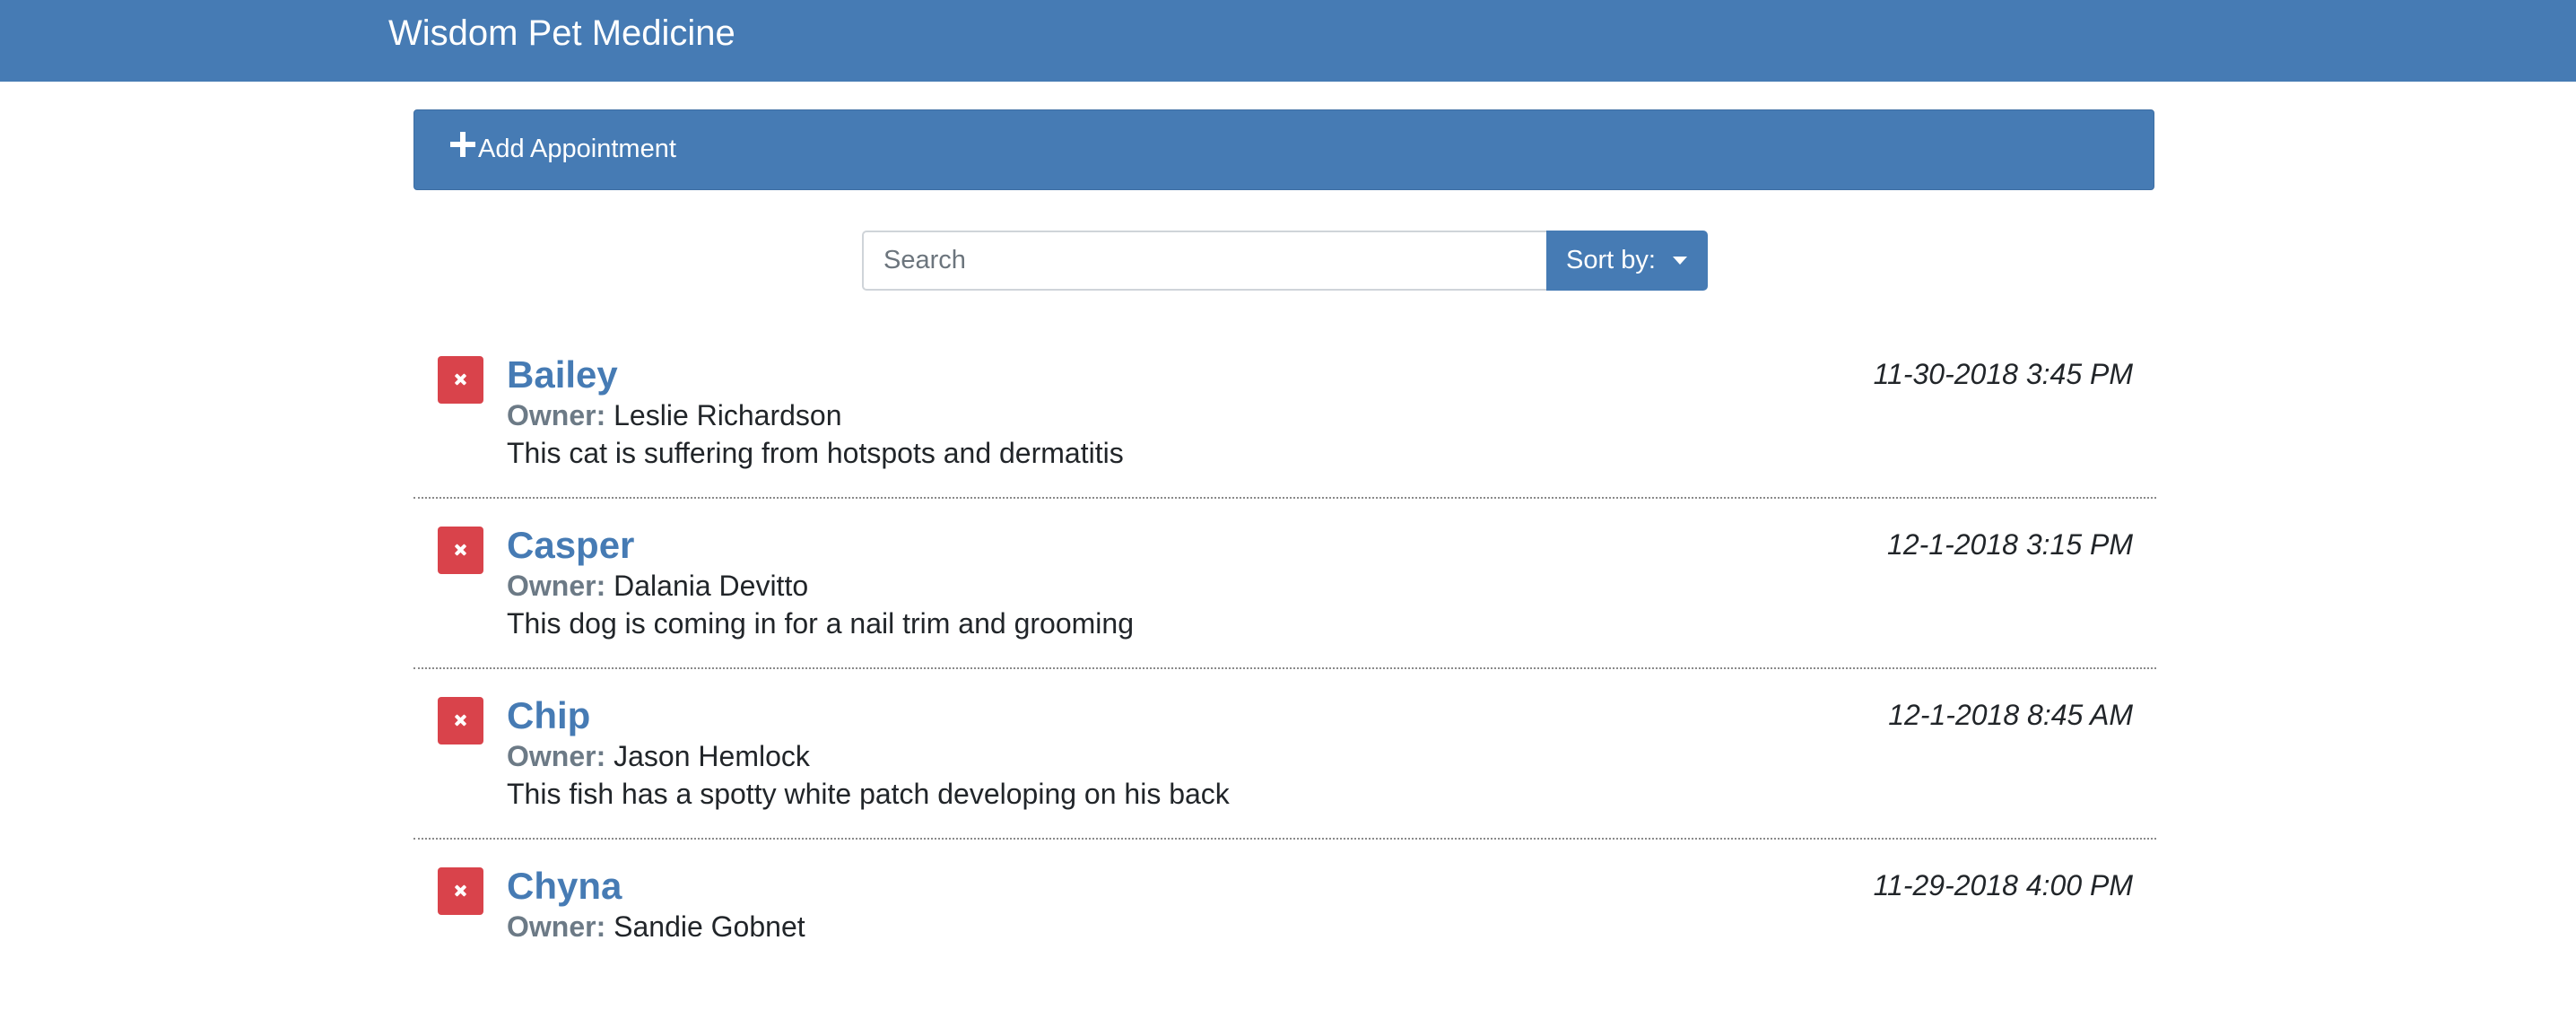 This screenshot has height=1010, width=2576. Describe the element at coordinates (561, 33) in the screenshot. I see `brand-title: Wisdom Pet Medicine` at that location.